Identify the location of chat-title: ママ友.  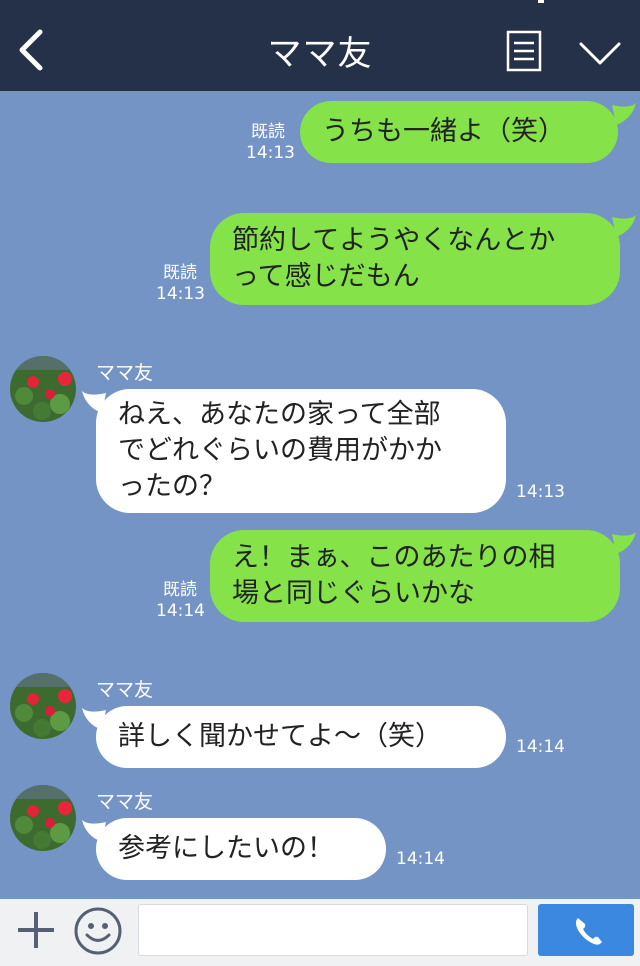
(320, 54).